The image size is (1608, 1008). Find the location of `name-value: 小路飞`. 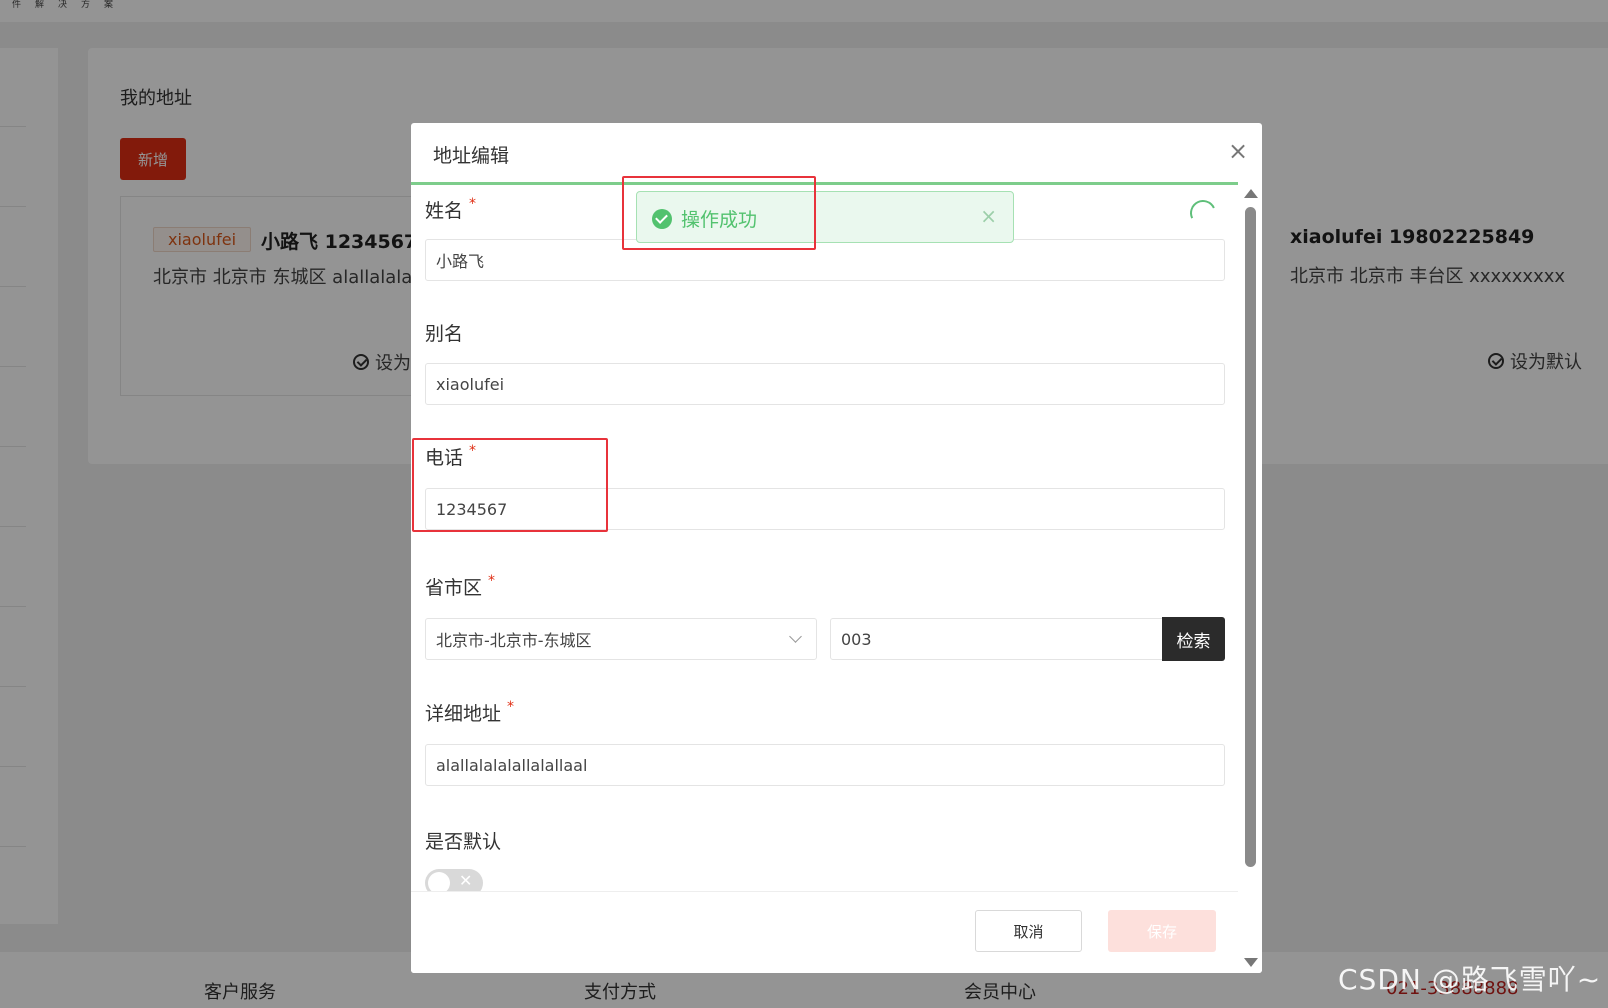

name-value: 小路飞 is located at coordinates (460, 261).